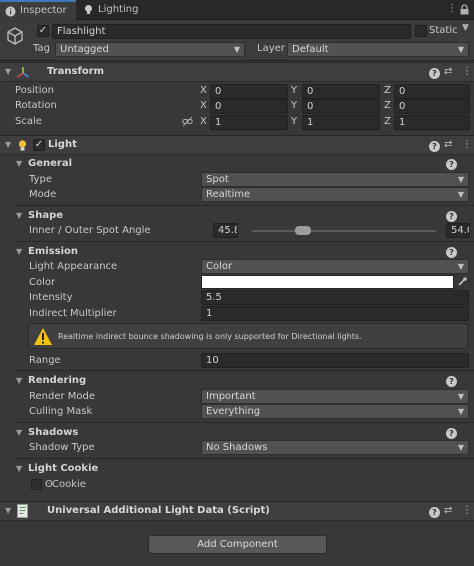  What do you see at coordinates (335, 194) in the screenshot?
I see `mode-dropdown: Realtime ▼` at bounding box center [335, 194].